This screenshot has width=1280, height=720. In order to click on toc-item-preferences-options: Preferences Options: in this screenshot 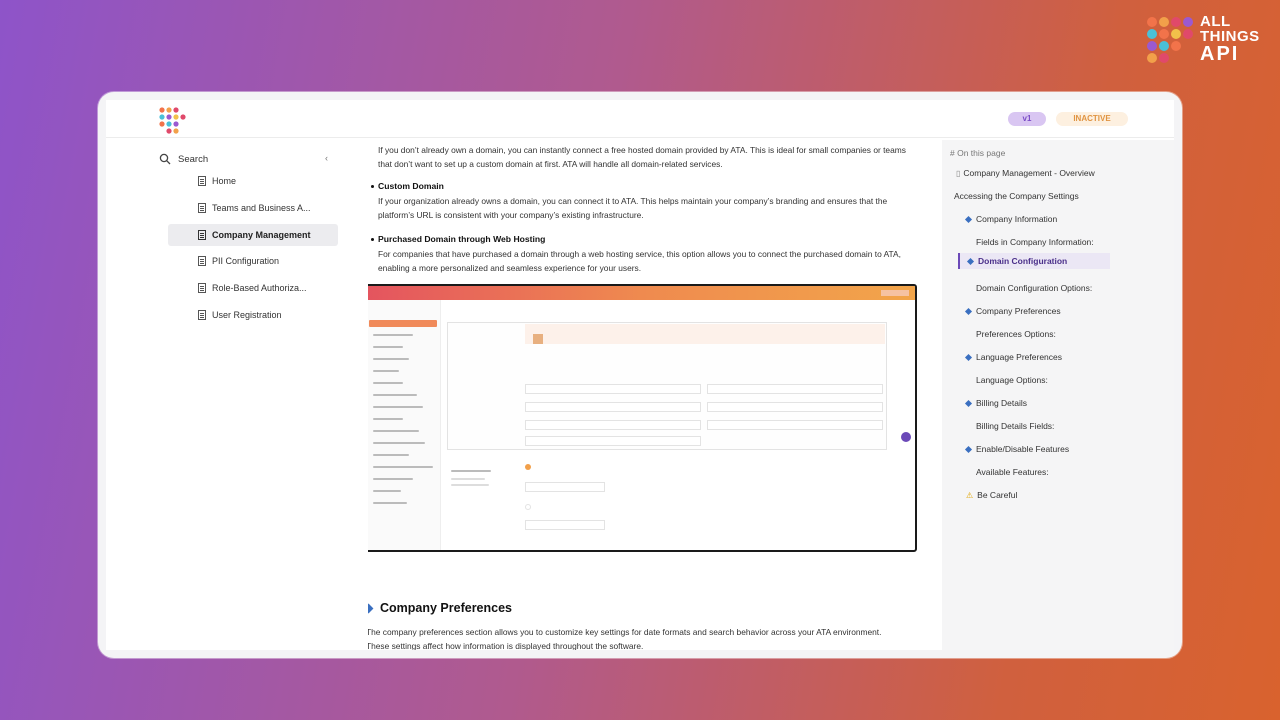, I will do `click(1016, 334)`.